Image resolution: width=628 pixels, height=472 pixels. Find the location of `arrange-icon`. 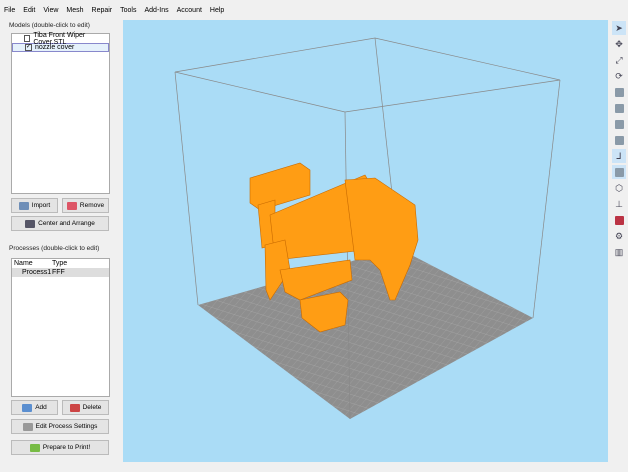

arrange-icon is located at coordinates (30, 223).